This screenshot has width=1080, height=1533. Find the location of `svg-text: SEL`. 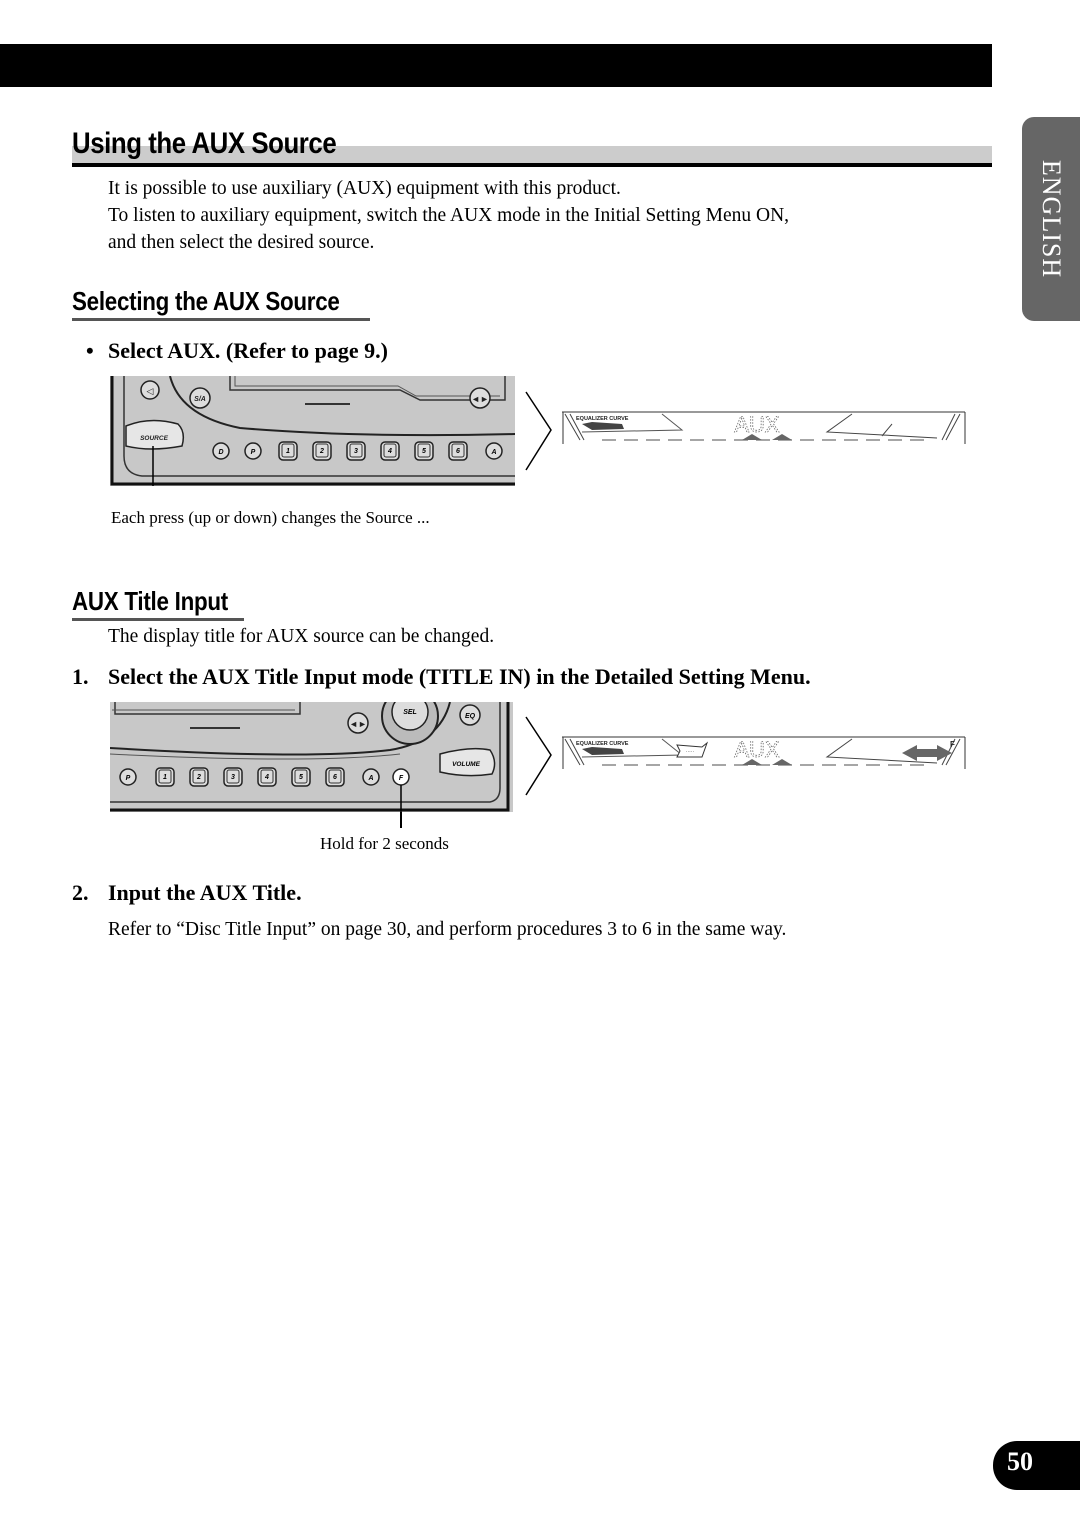

svg-text: SEL is located at coordinates (410, 712).